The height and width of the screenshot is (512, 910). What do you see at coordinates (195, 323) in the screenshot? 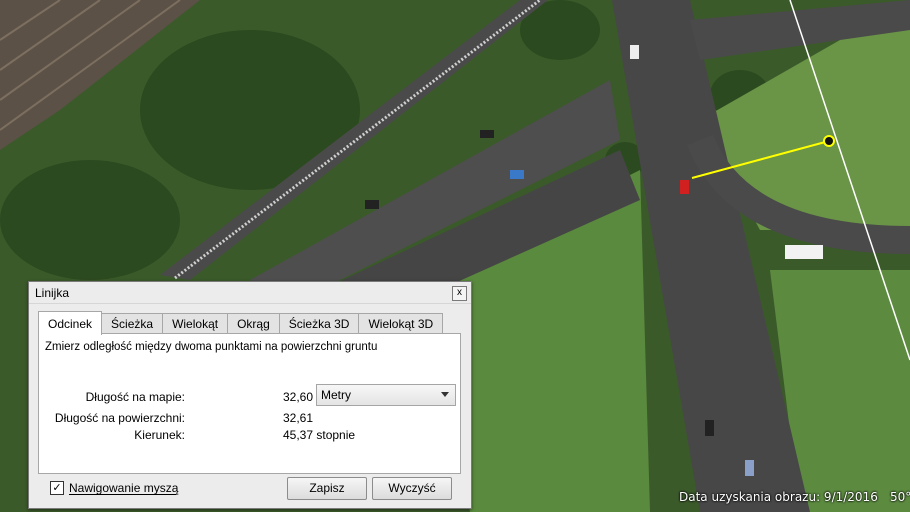
I see `tab-polygon: Wielokąt` at bounding box center [195, 323].